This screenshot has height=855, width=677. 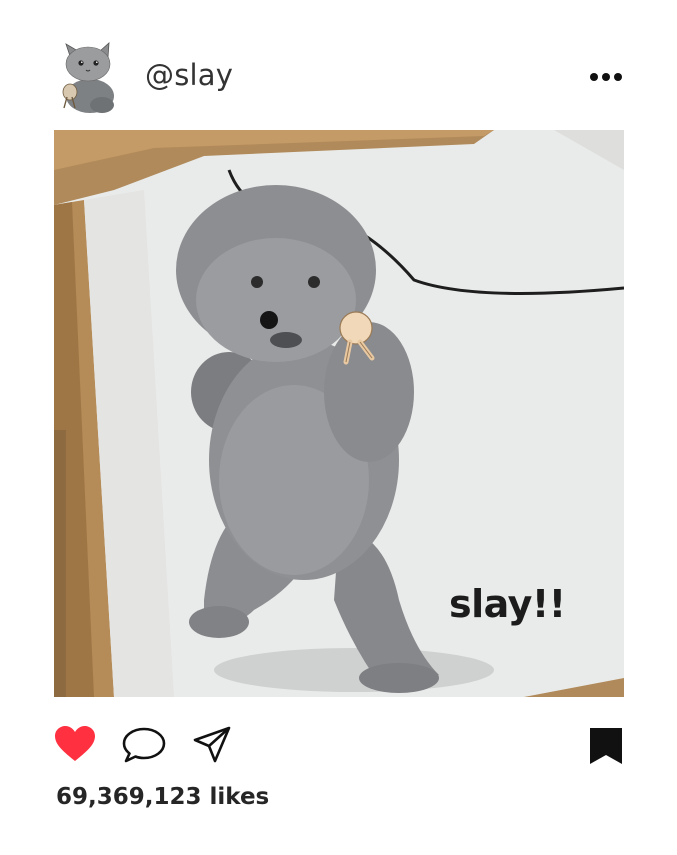 I want to click on cat-avatar-icon, so click(x=88, y=77).